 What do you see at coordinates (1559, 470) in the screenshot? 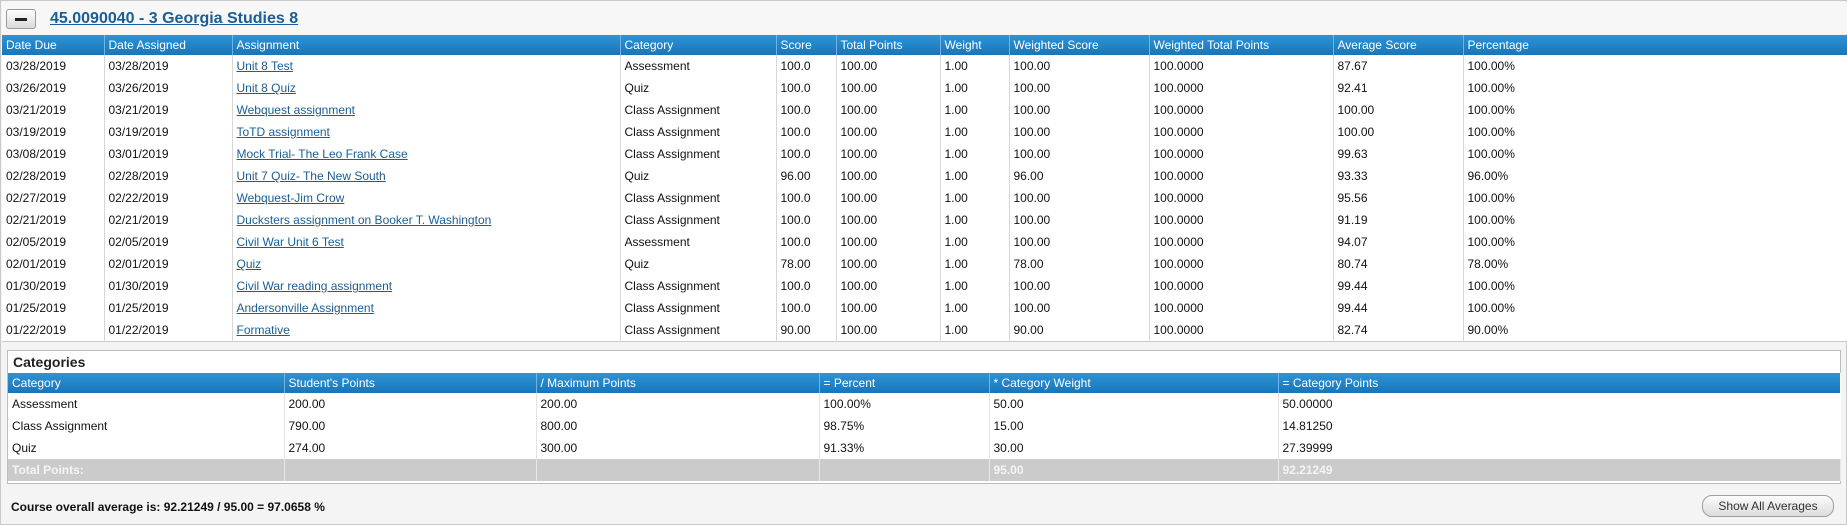
I see `total-cell: 92.21249` at bounding box center [1559, 470].